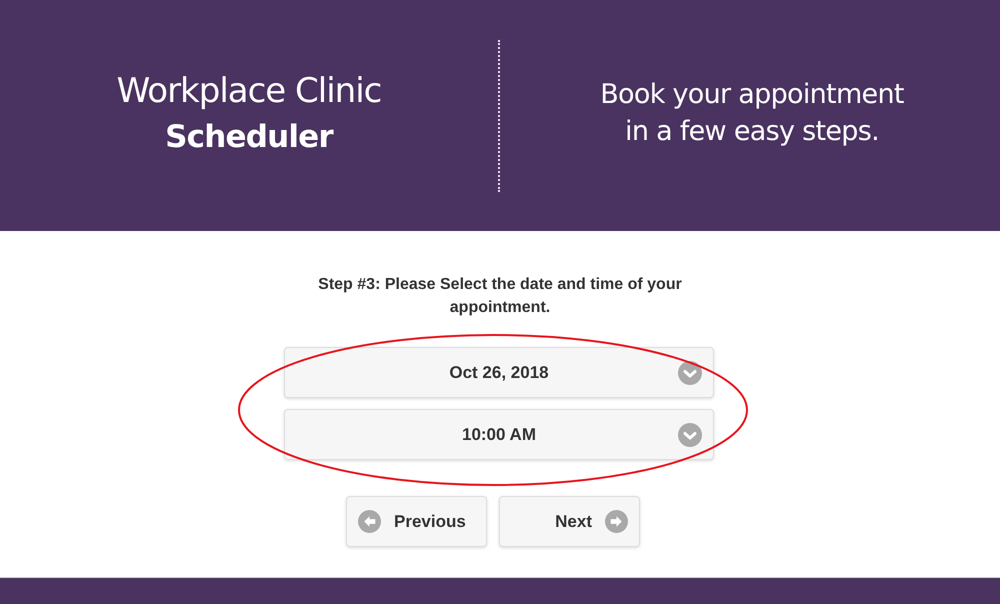  I want to click on tagline-text: Book your appointment, so click(752, 95).